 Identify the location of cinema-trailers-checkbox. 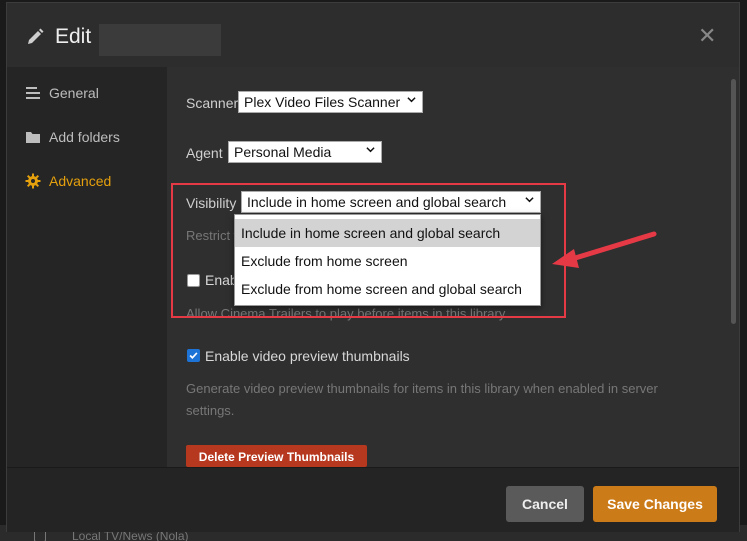
(193, 280).